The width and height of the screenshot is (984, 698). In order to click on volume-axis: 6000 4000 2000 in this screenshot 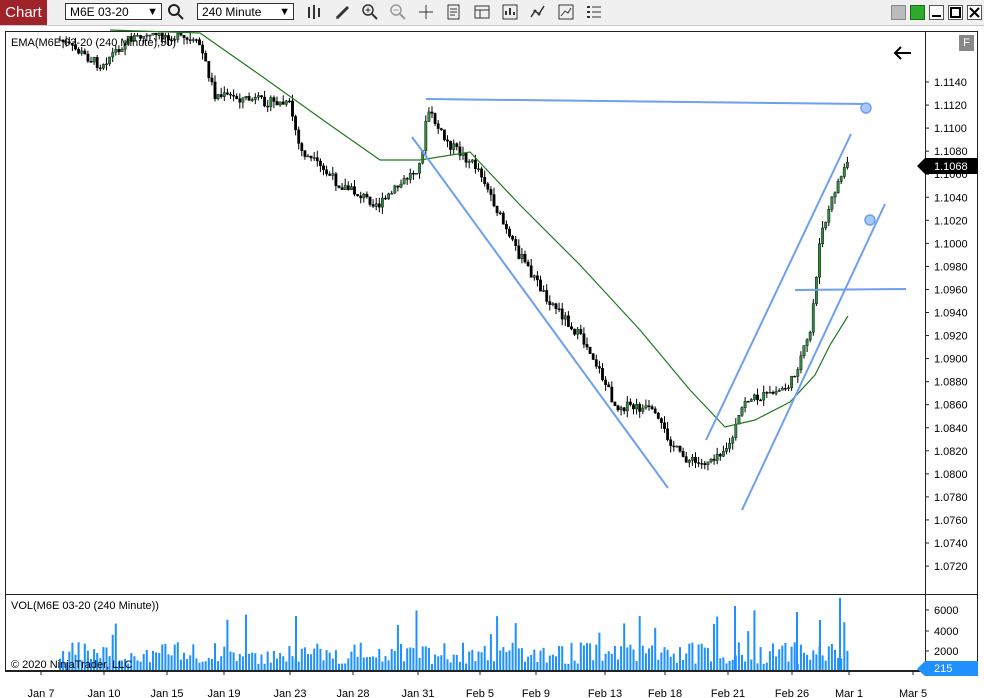, I will do `click(941, 631)`.